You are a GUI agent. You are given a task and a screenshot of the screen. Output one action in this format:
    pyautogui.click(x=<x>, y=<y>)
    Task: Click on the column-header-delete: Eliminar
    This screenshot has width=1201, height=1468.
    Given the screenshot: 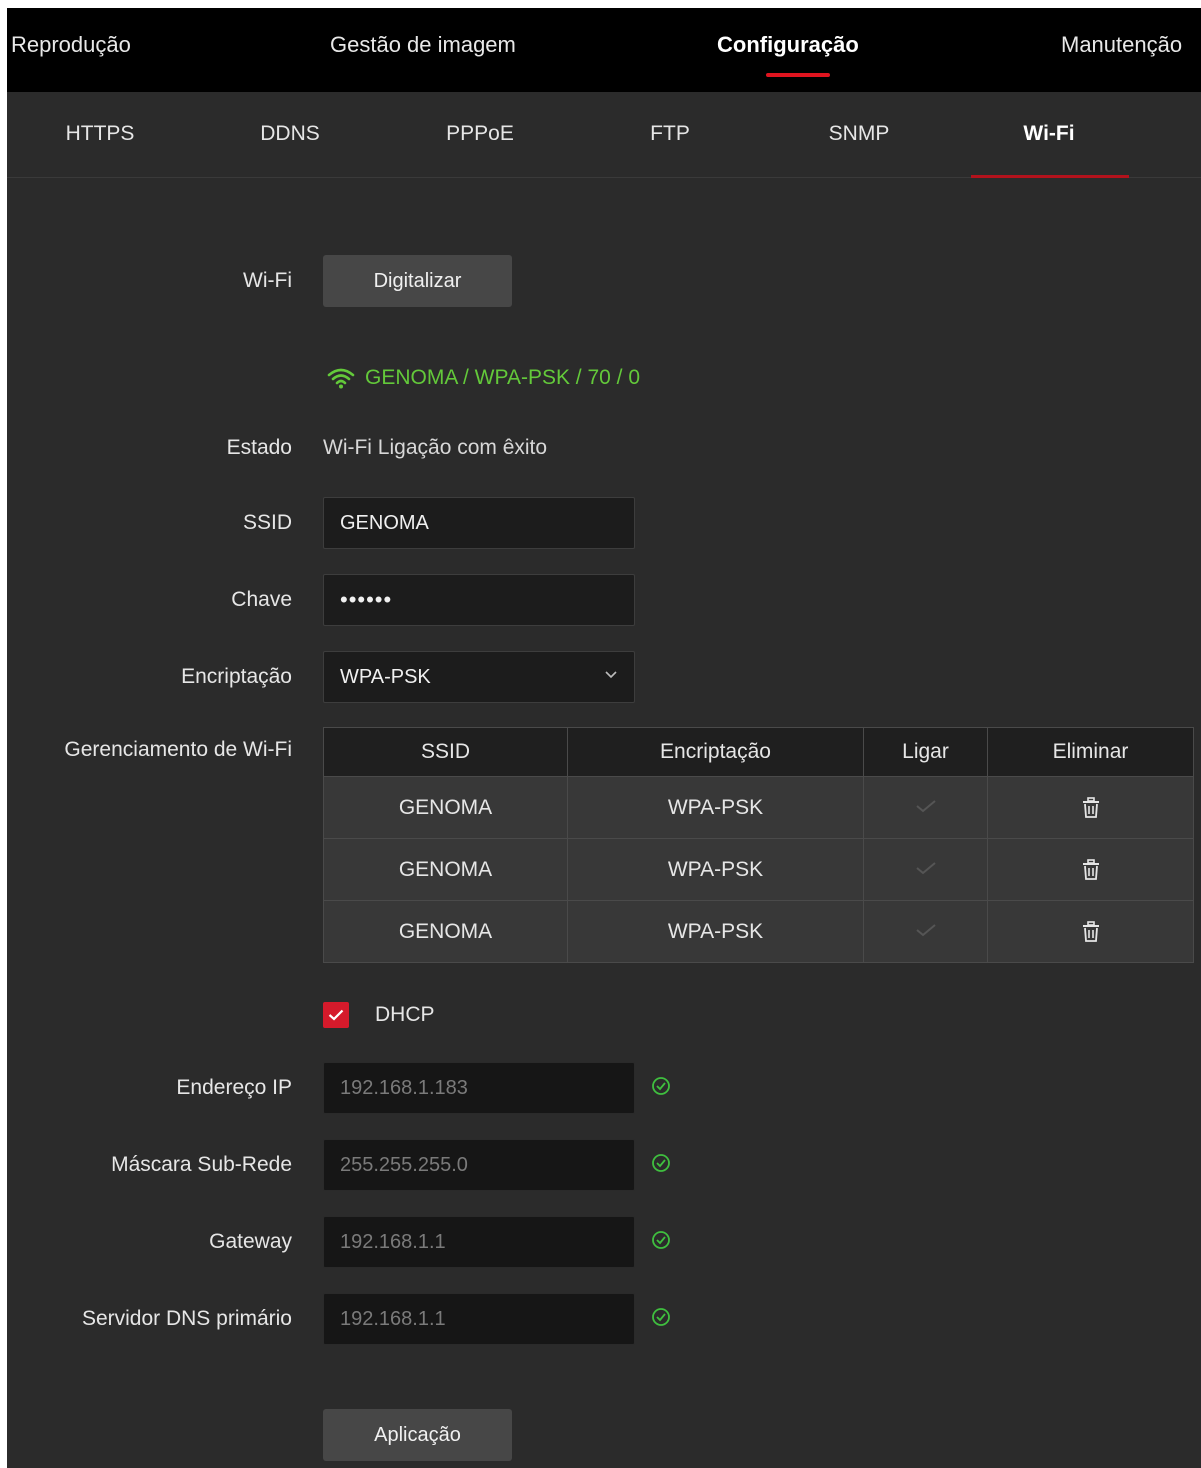 What is the action you would take?
    pyautogui.click(x=1090, y=752)
    